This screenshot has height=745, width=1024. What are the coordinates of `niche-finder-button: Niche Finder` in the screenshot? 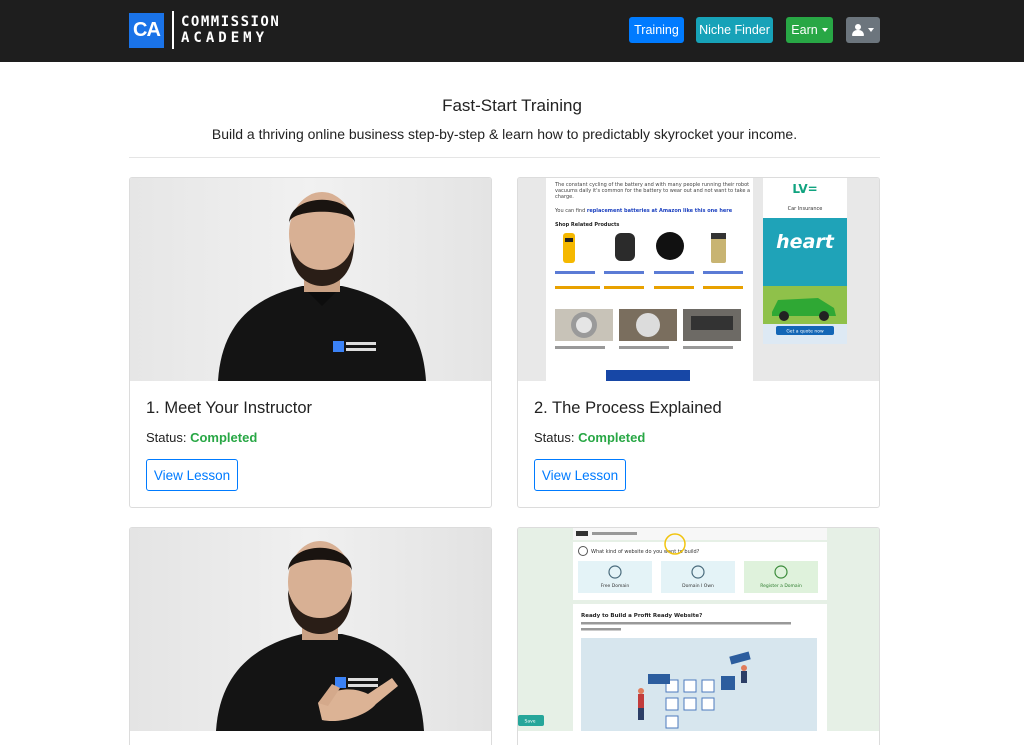 It's located at (734, 30).